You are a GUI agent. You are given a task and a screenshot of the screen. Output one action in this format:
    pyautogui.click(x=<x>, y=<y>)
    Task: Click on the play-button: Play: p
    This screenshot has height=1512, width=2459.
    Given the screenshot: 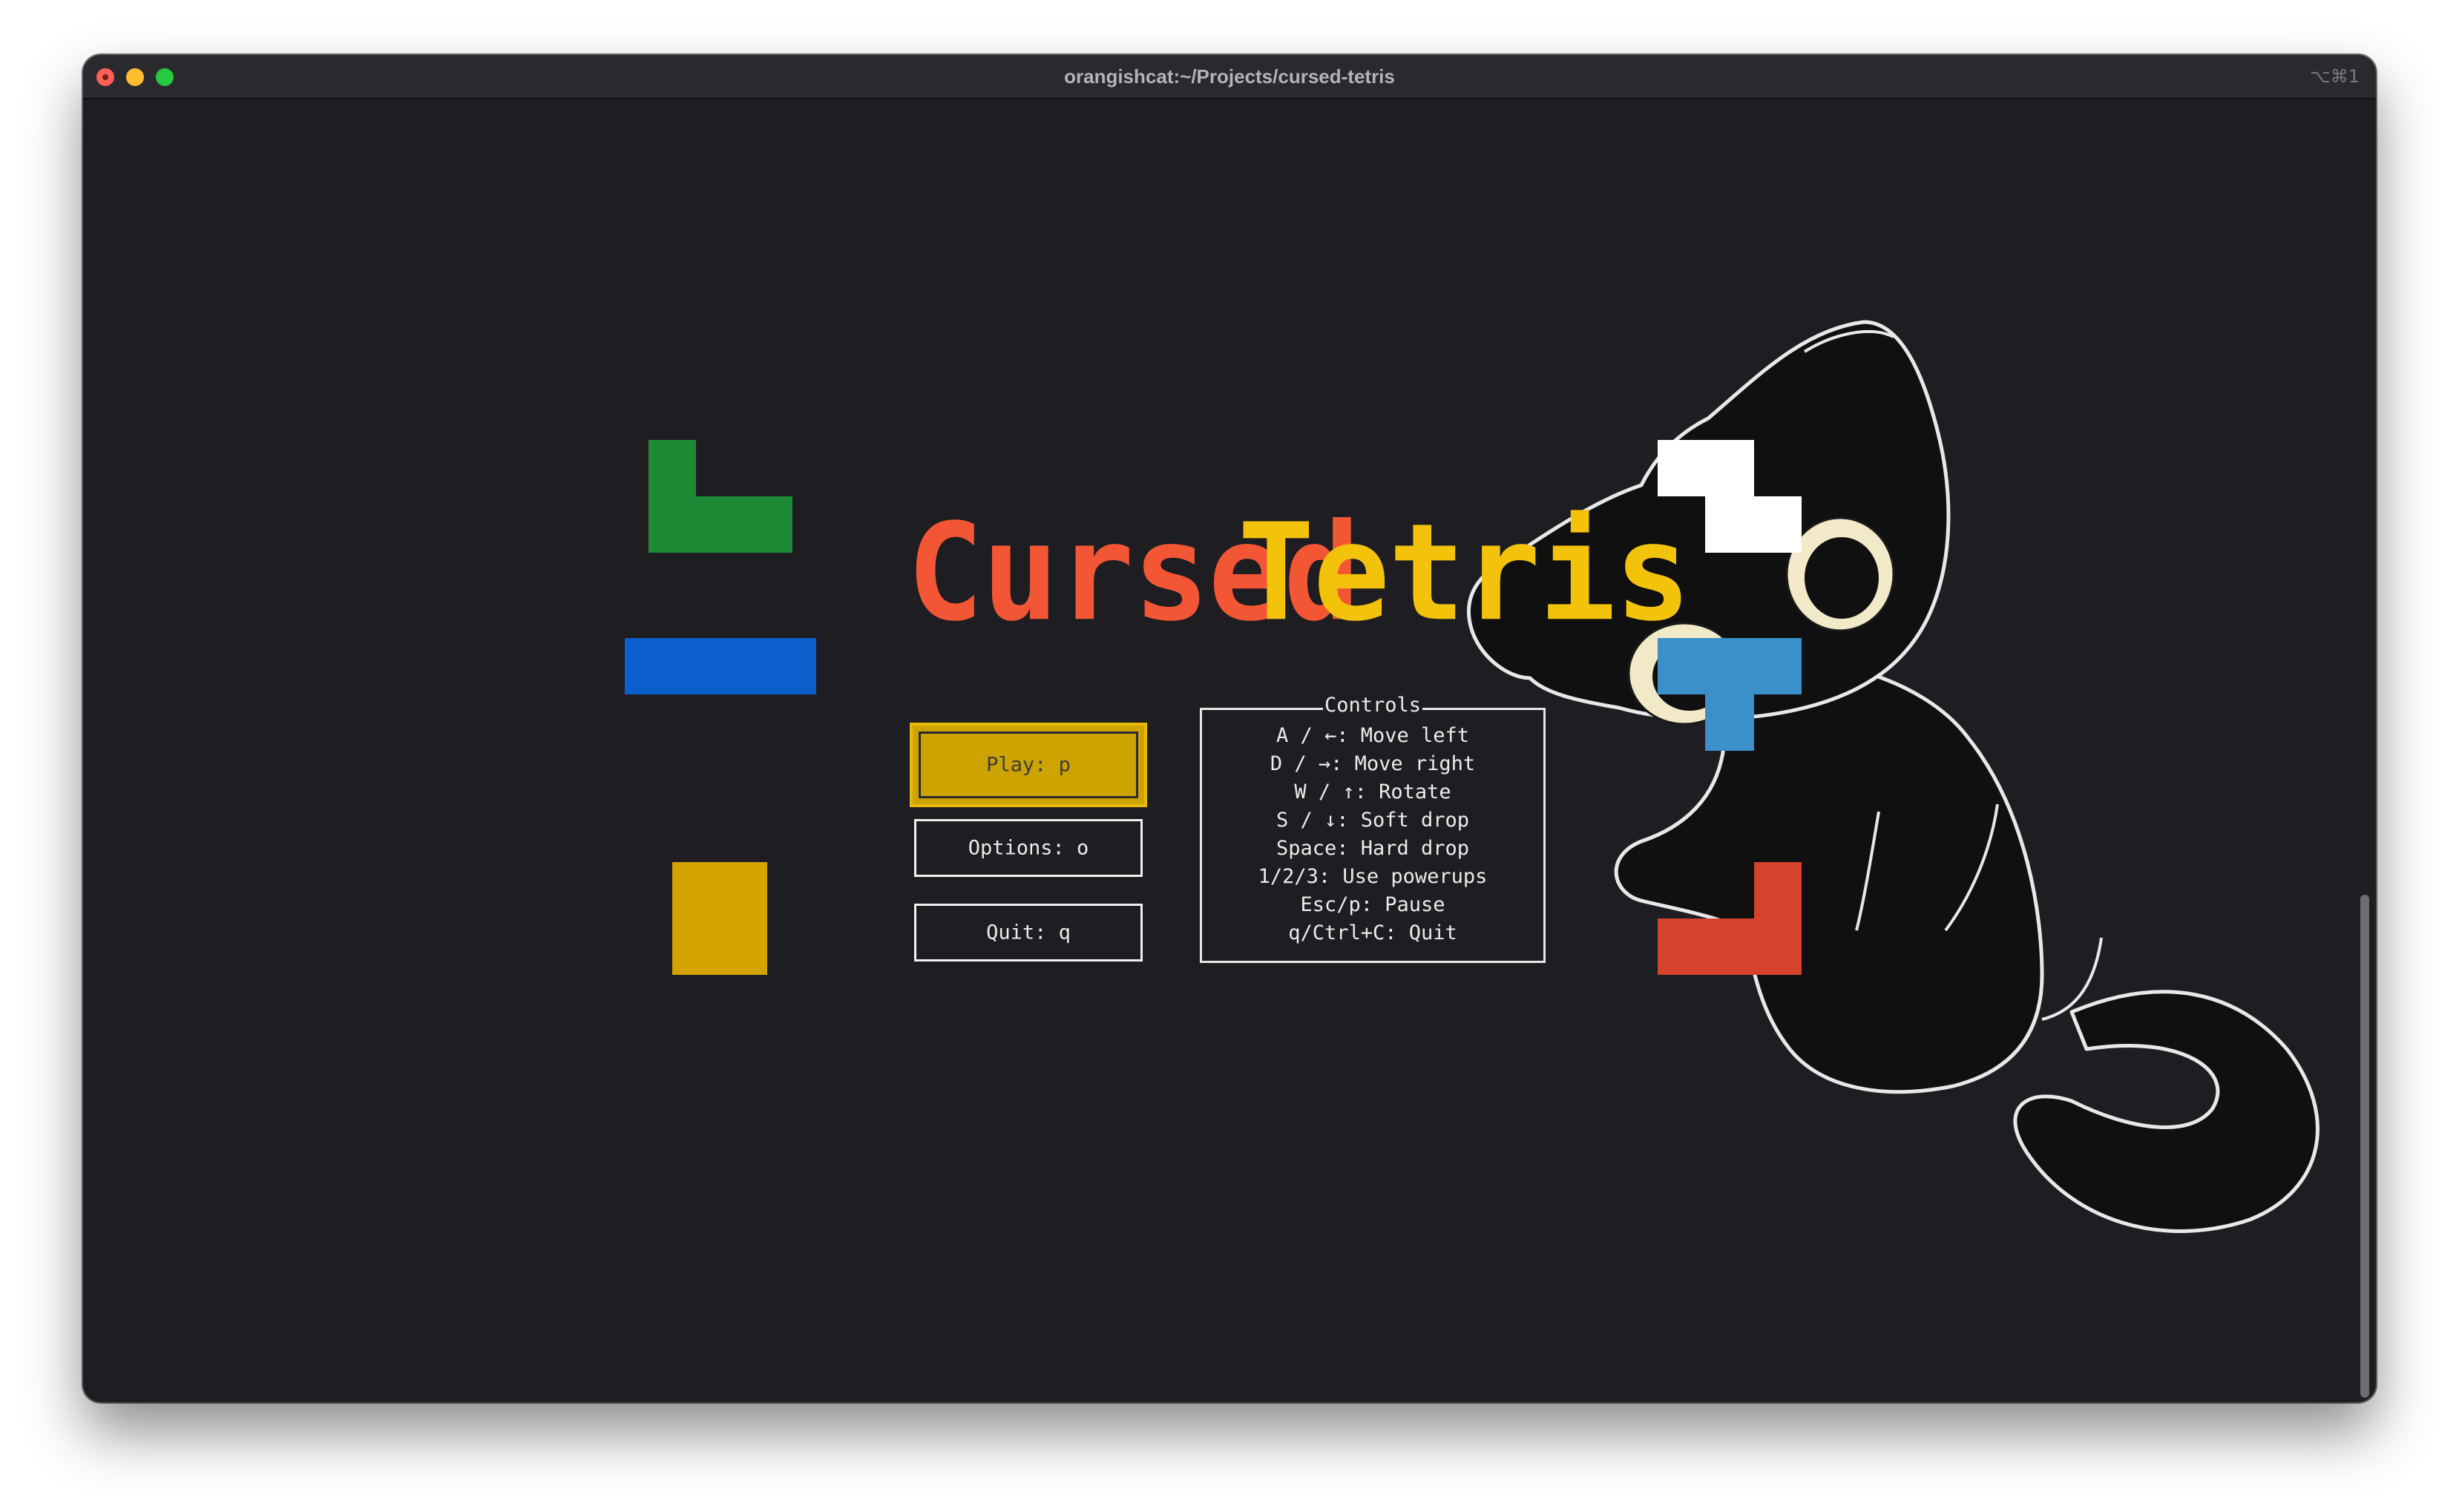 What is the action you would take?
    pyautogui.click(x=1028, y=765)
    